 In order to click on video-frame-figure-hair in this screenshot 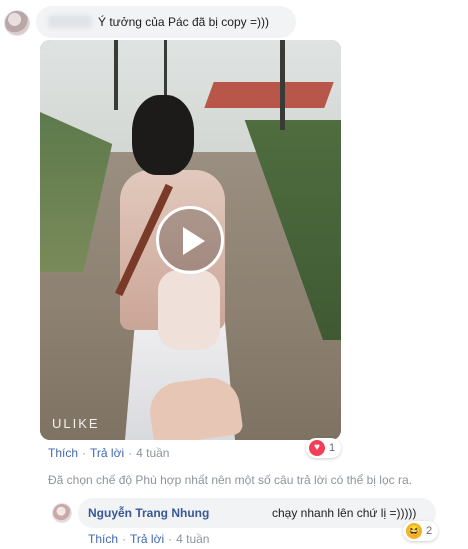, I will do `click(163, 135)`.